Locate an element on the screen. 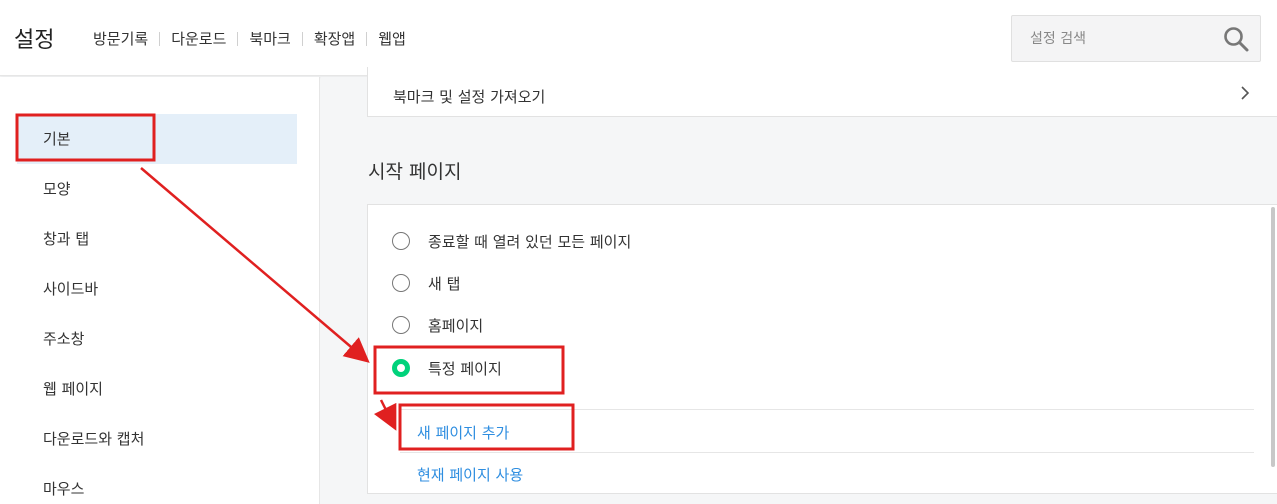 This screenshot has height=504, width=1277. radio-label: 종료할 때 열려 있던 모든 페이지 is located at coordinates (530, 241).